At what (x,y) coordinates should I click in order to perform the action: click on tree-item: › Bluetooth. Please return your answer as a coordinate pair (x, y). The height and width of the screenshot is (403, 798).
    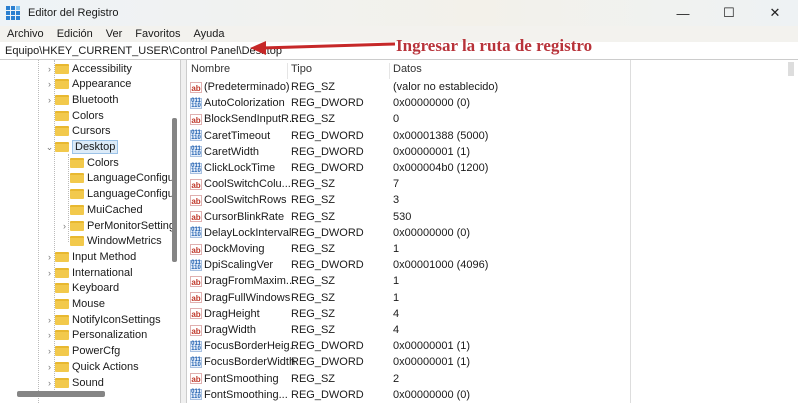
    Looking at the image, I should click on (81, 99).